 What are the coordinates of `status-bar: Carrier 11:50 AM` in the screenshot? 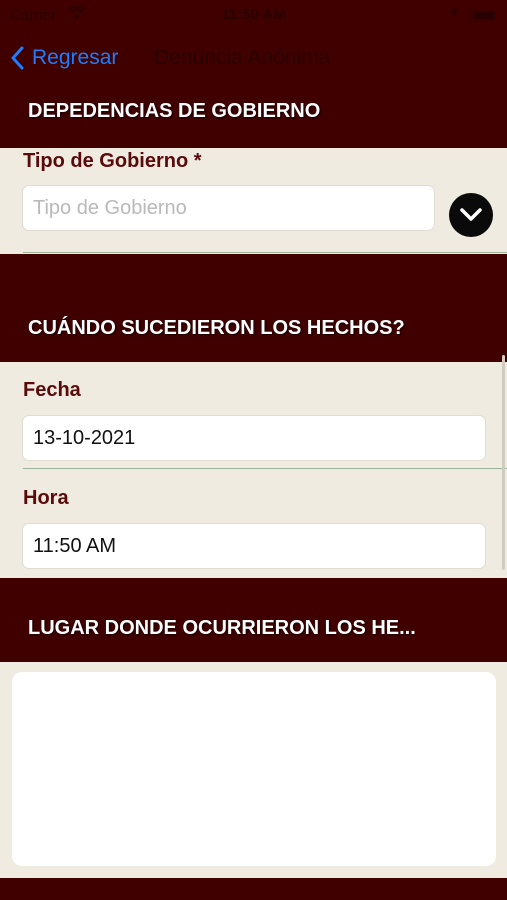 It's located at (253, 16).